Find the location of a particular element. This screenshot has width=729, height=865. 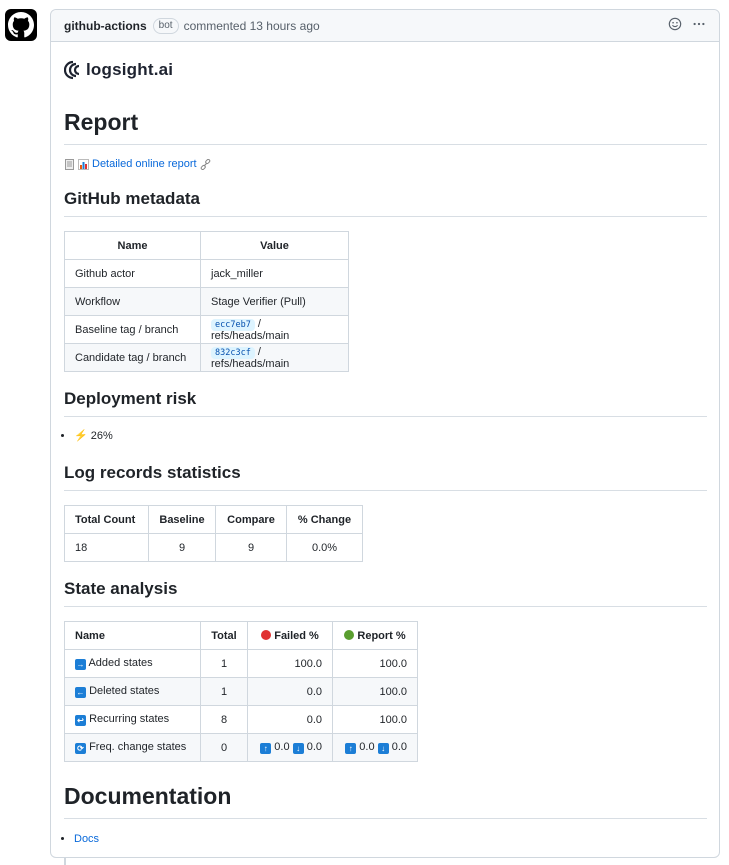

documentation-list: Docs is located at coordinates (385, 839).